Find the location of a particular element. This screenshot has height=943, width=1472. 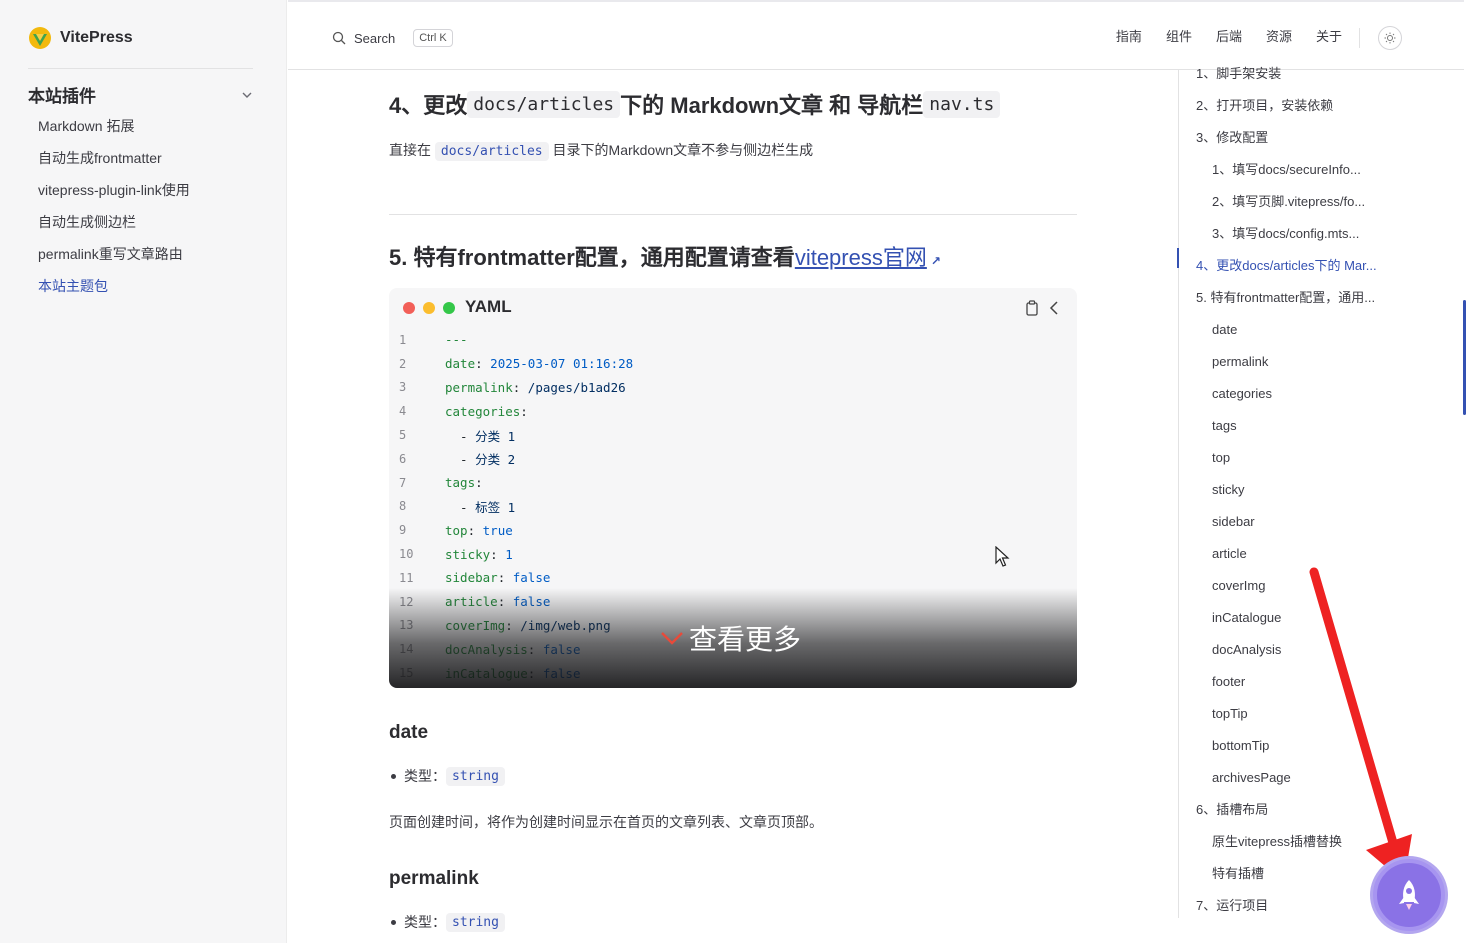

code-line: 6 - 分类 2 is located at coordinates (733, 459).